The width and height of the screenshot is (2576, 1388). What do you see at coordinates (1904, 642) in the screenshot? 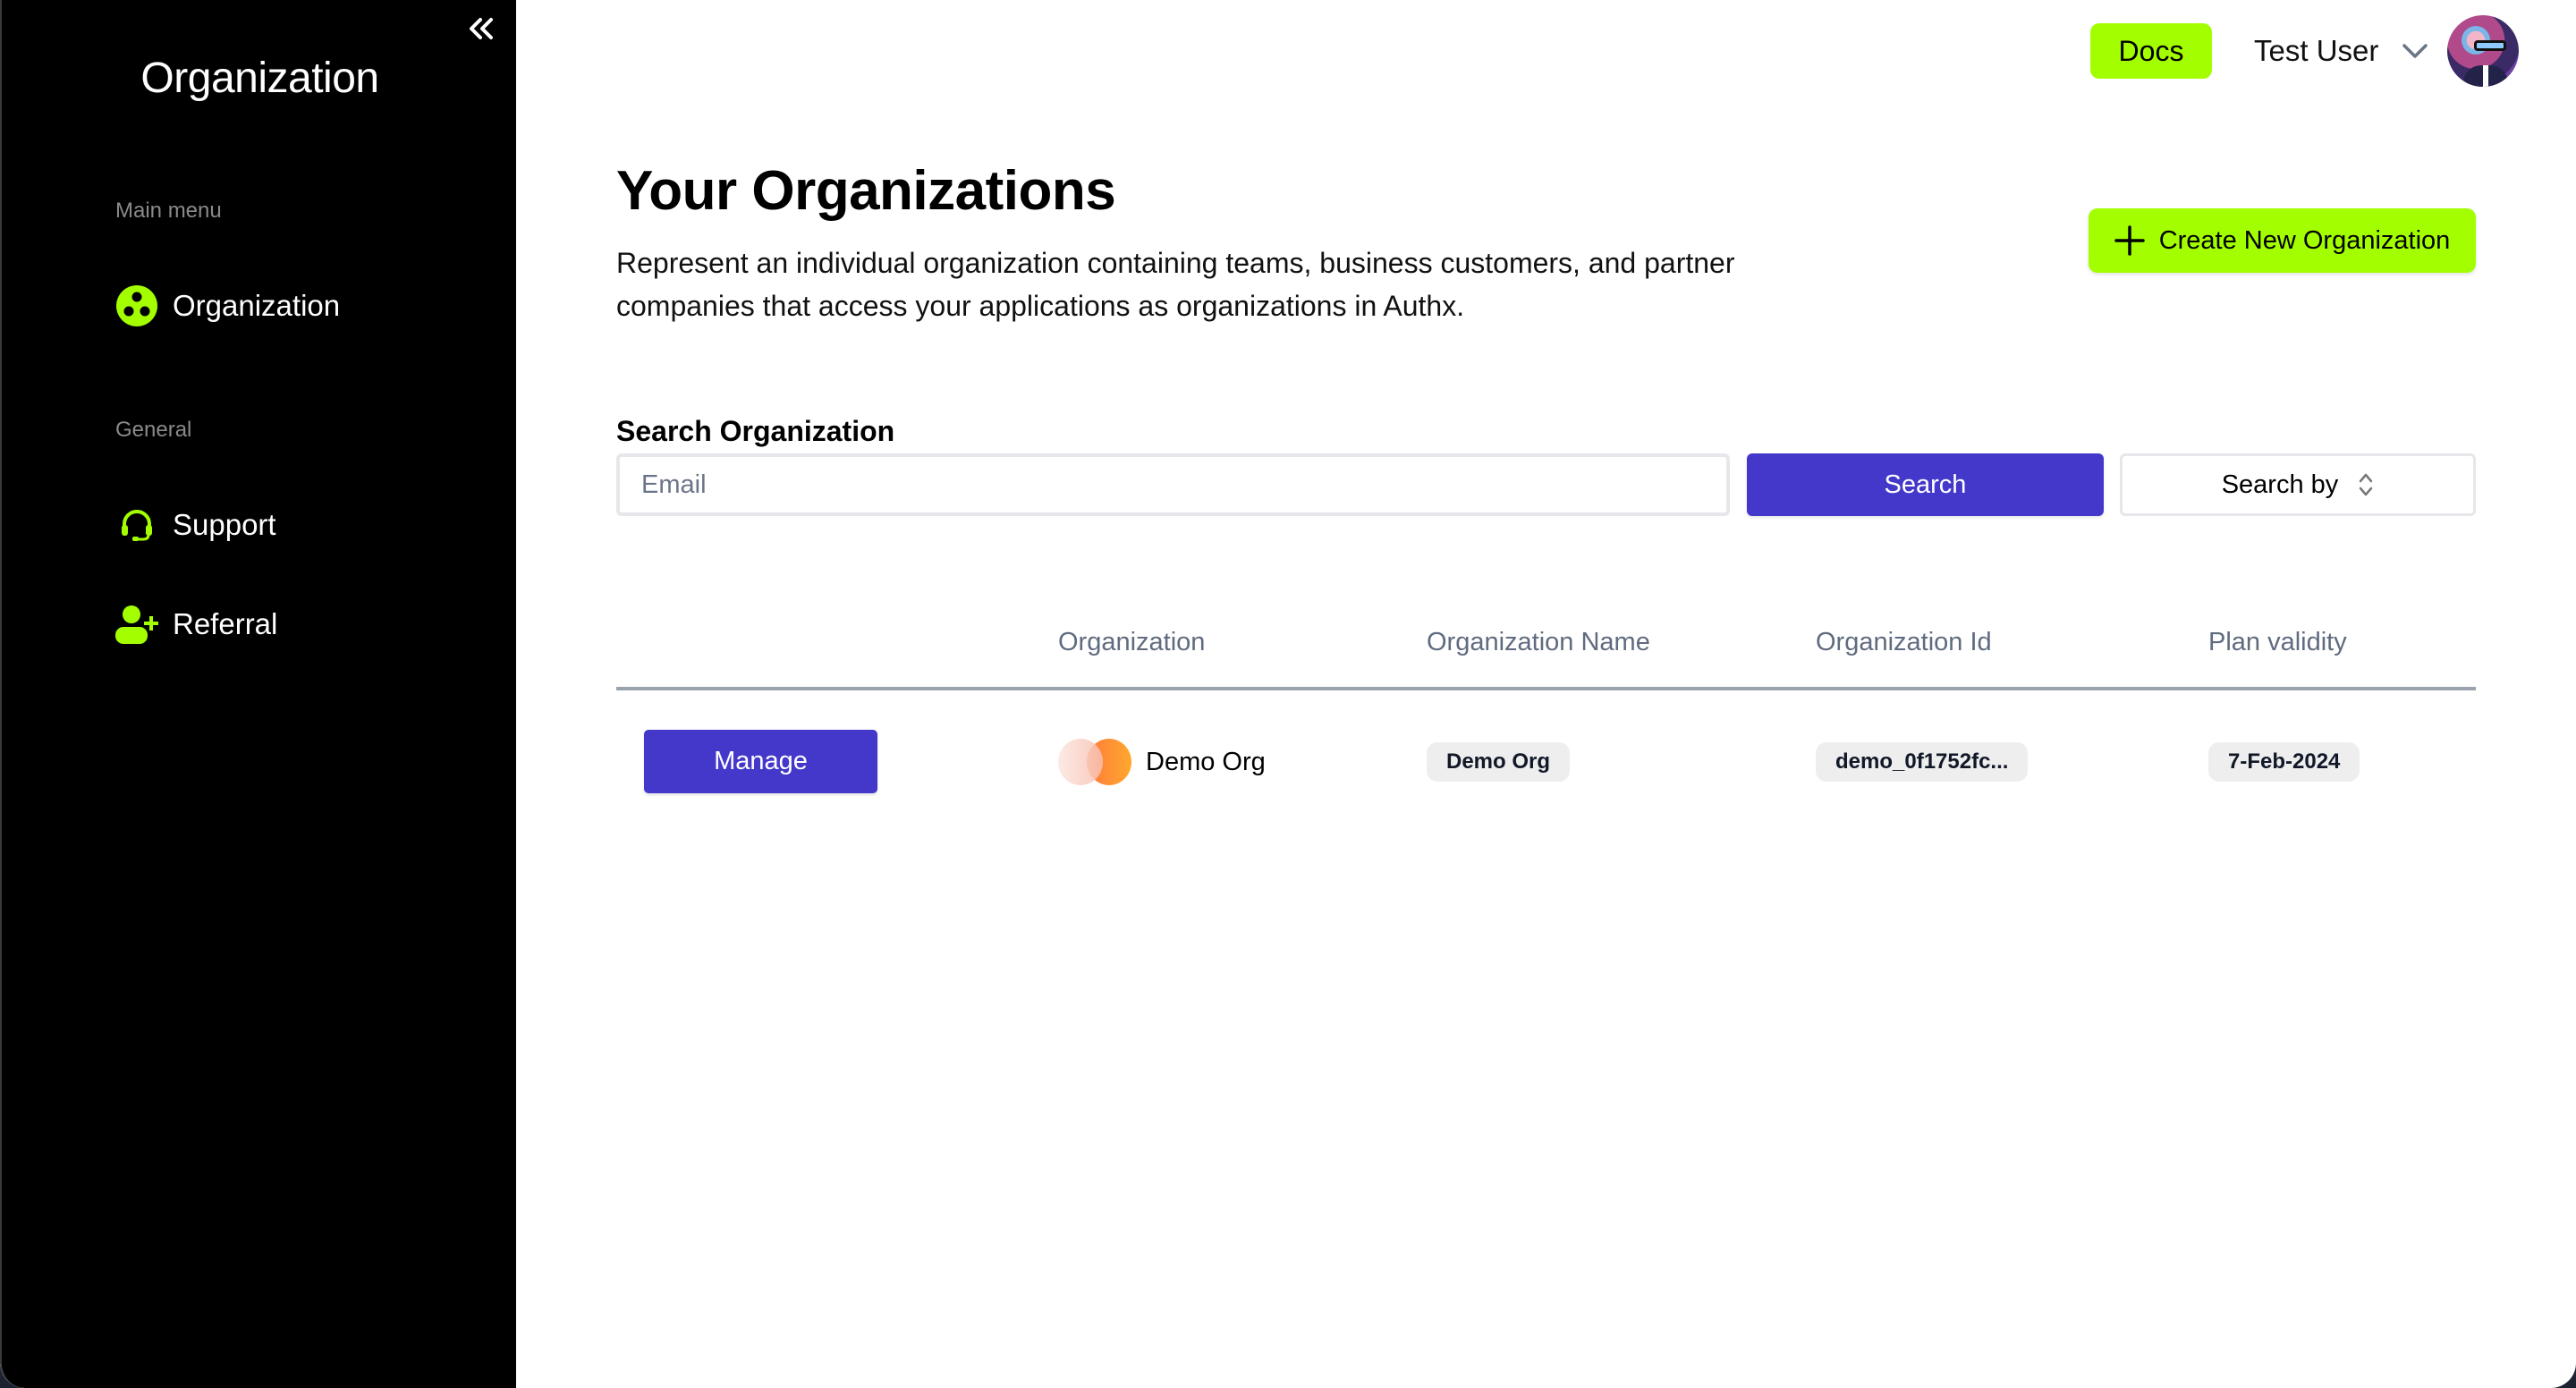
I see `column-header-organization-id: Organization Id` at bounding box center [1904, 642].